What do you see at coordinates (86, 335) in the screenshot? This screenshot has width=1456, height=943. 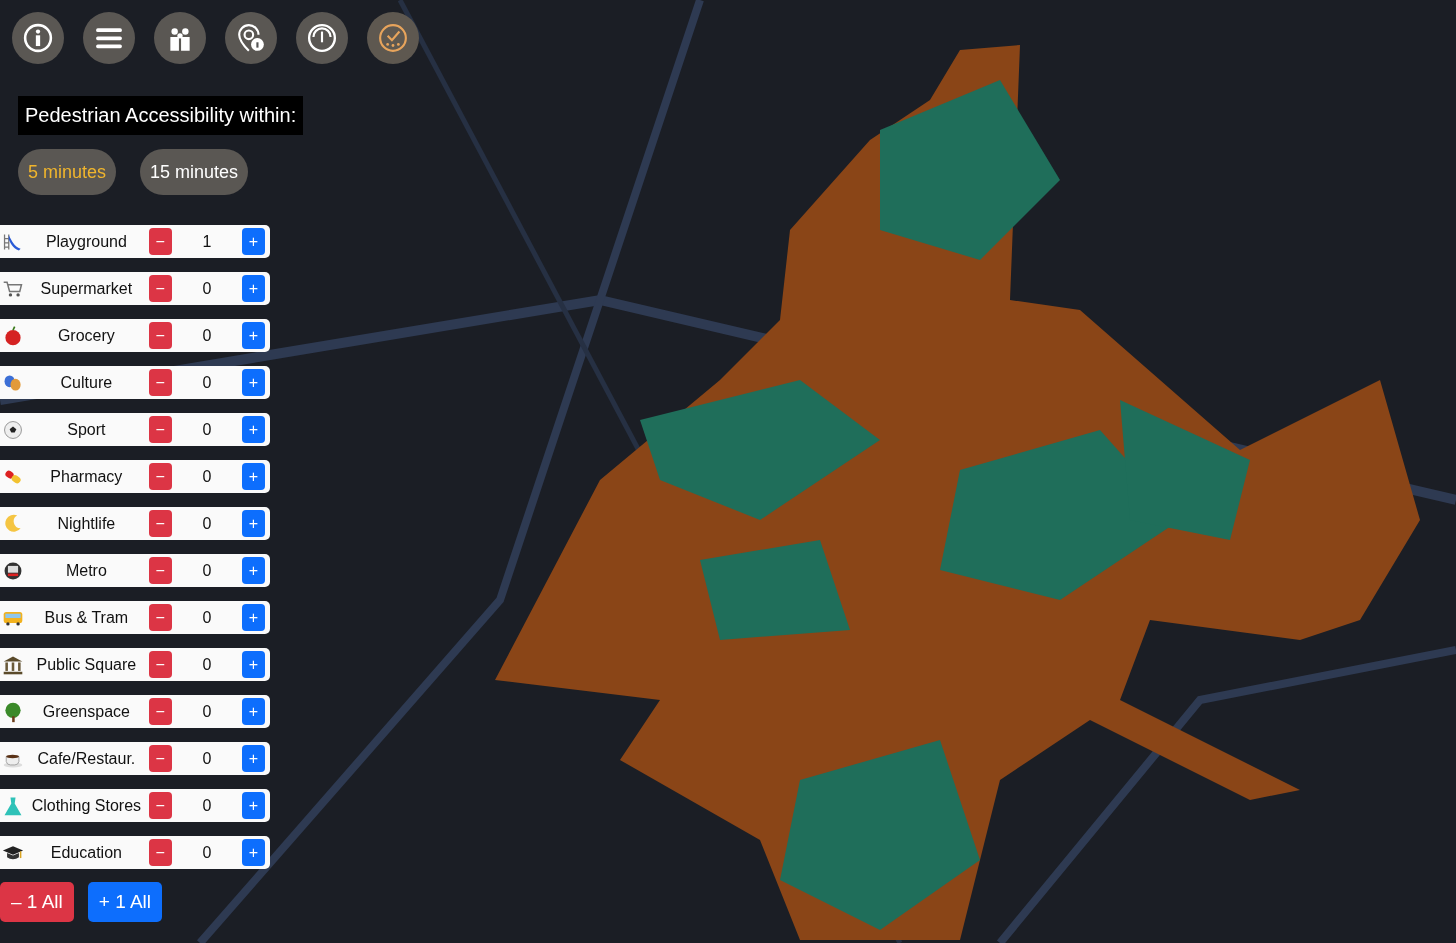 I see `amenity-label: Grocery` at bounding box center [86, 335].